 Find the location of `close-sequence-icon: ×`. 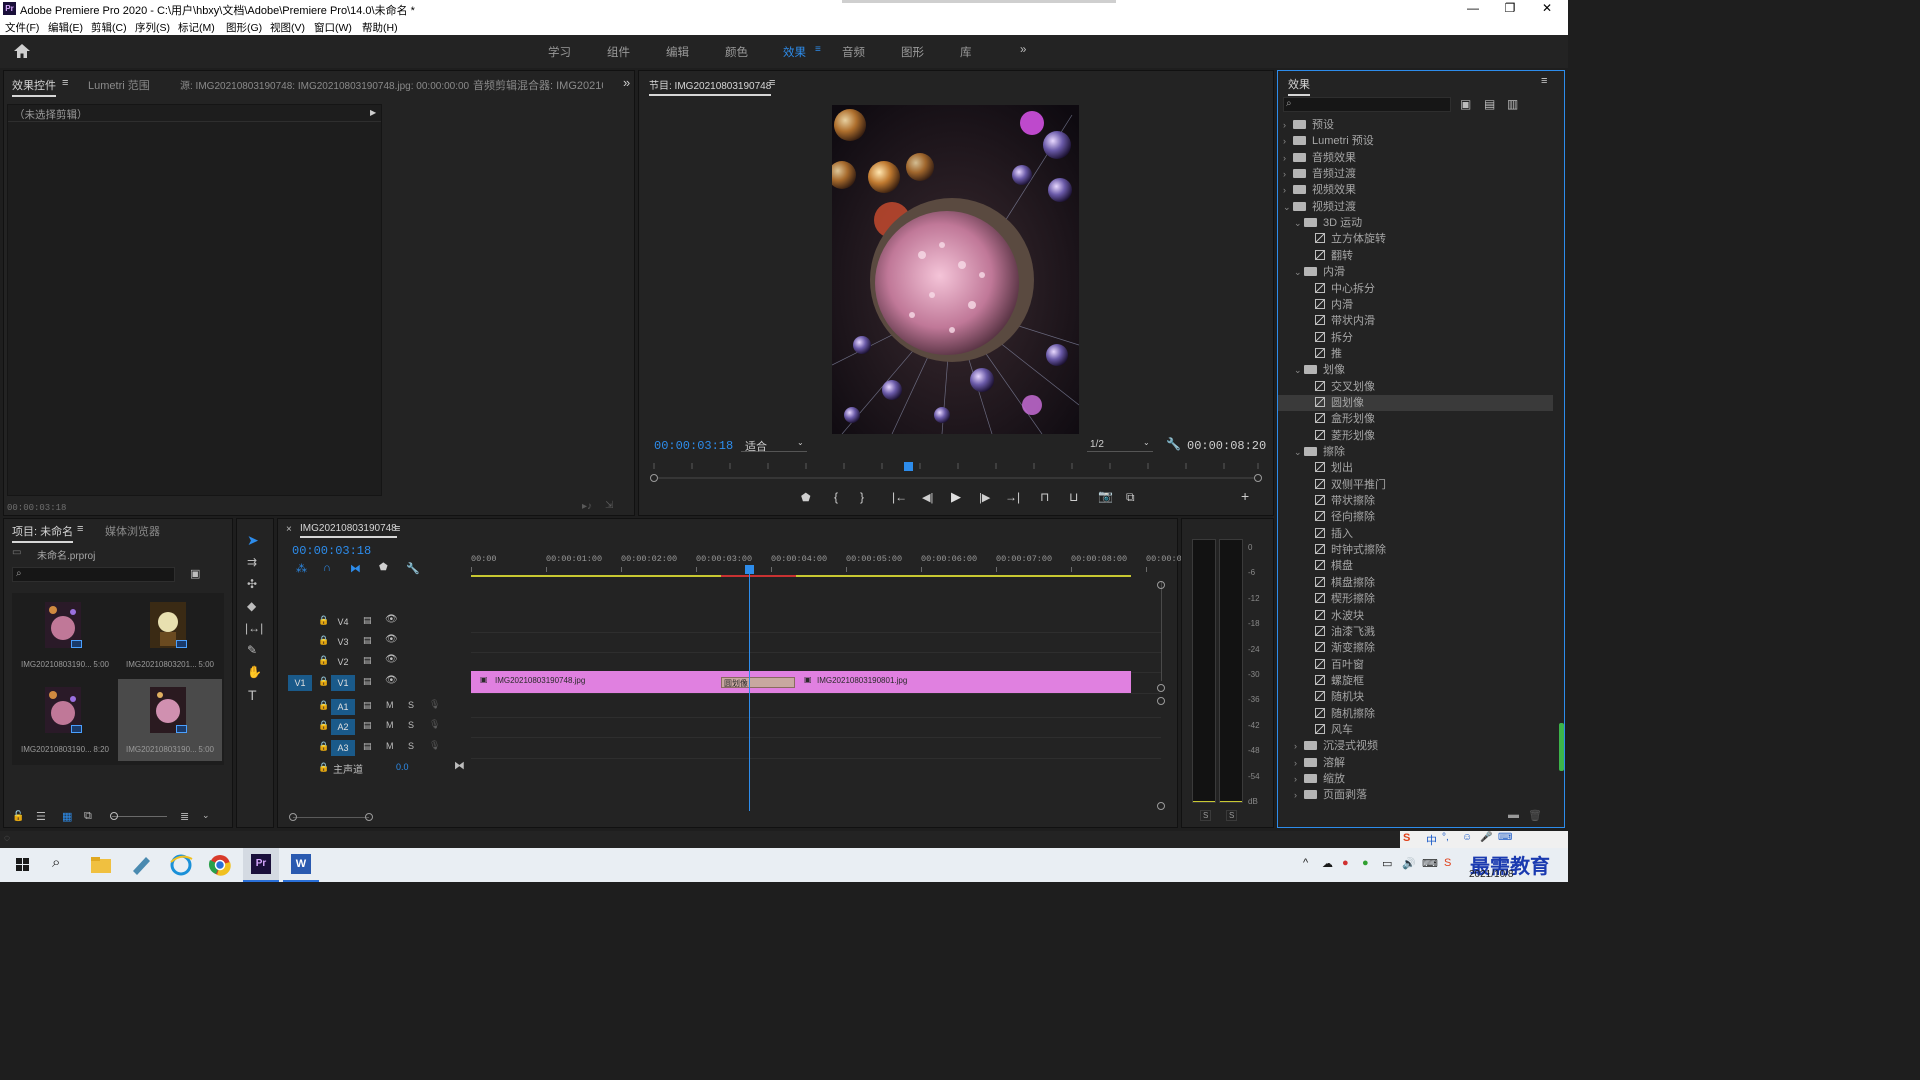

close-sequence-icon: × is located at coordinates (289, 529).